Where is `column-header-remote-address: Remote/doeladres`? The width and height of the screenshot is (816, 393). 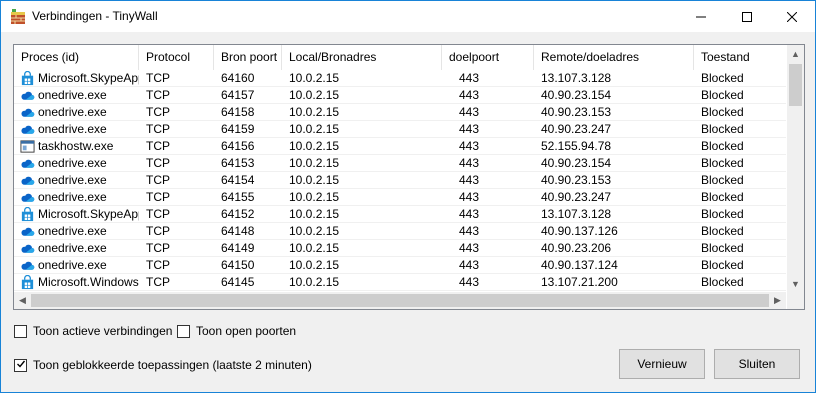
column-header-remote-address: Remote/doeladres is located at coordinates (614, 57).